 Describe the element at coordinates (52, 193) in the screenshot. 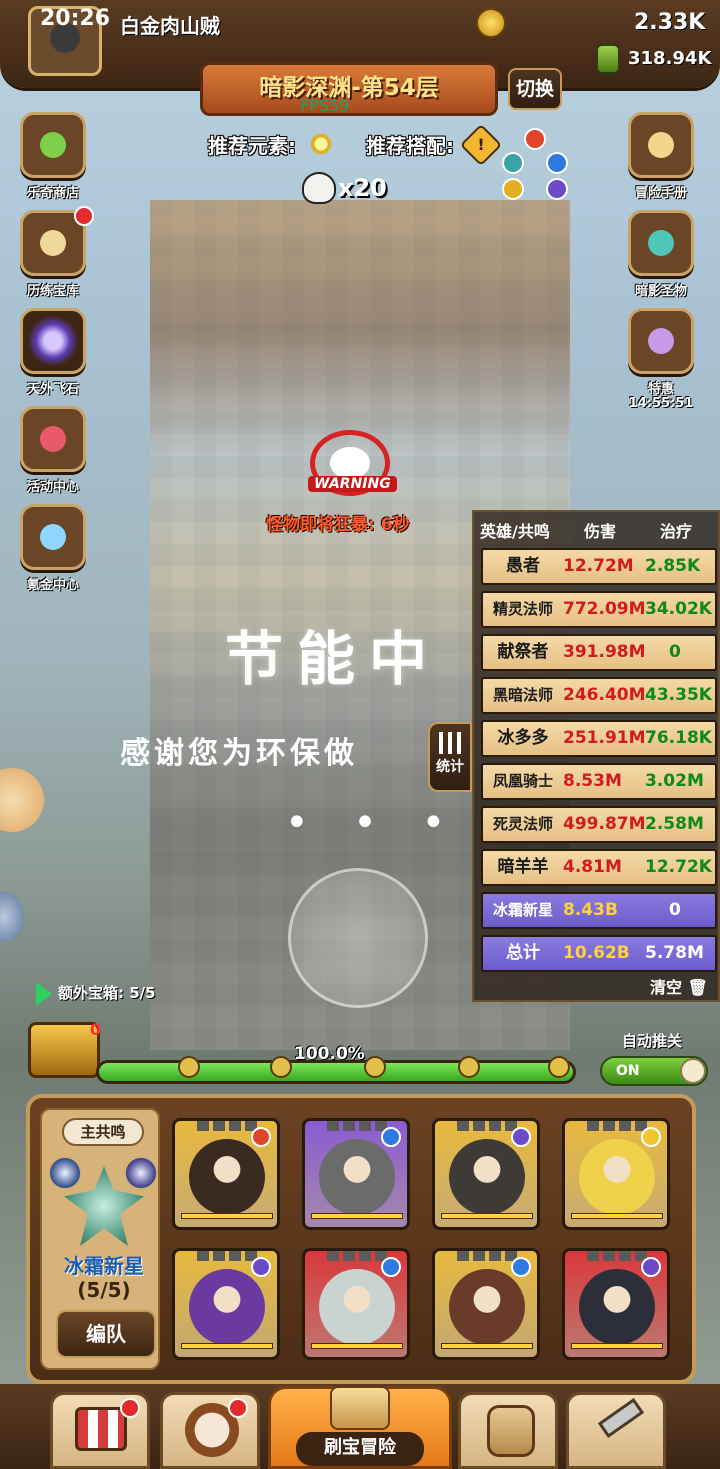

I see `menu-label-shop: 乐奇商店` at that location.